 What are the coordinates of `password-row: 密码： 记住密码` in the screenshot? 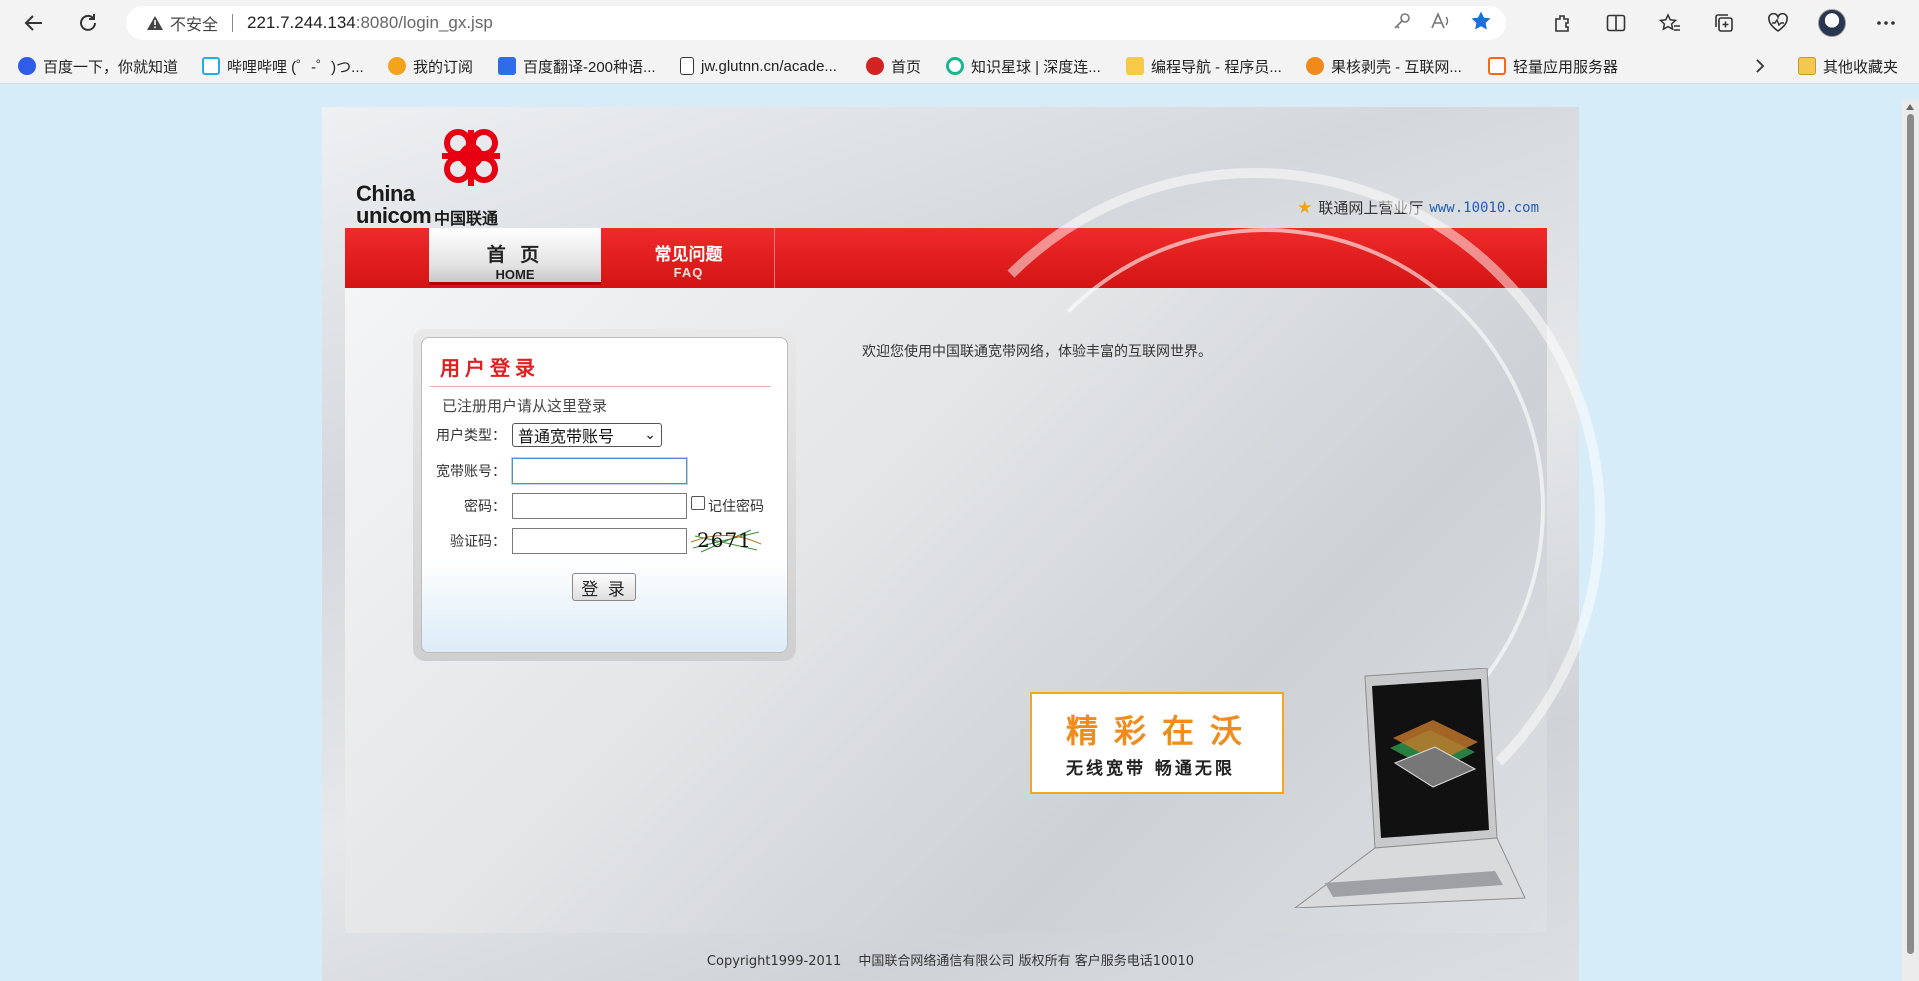 It's located at (593, 506).